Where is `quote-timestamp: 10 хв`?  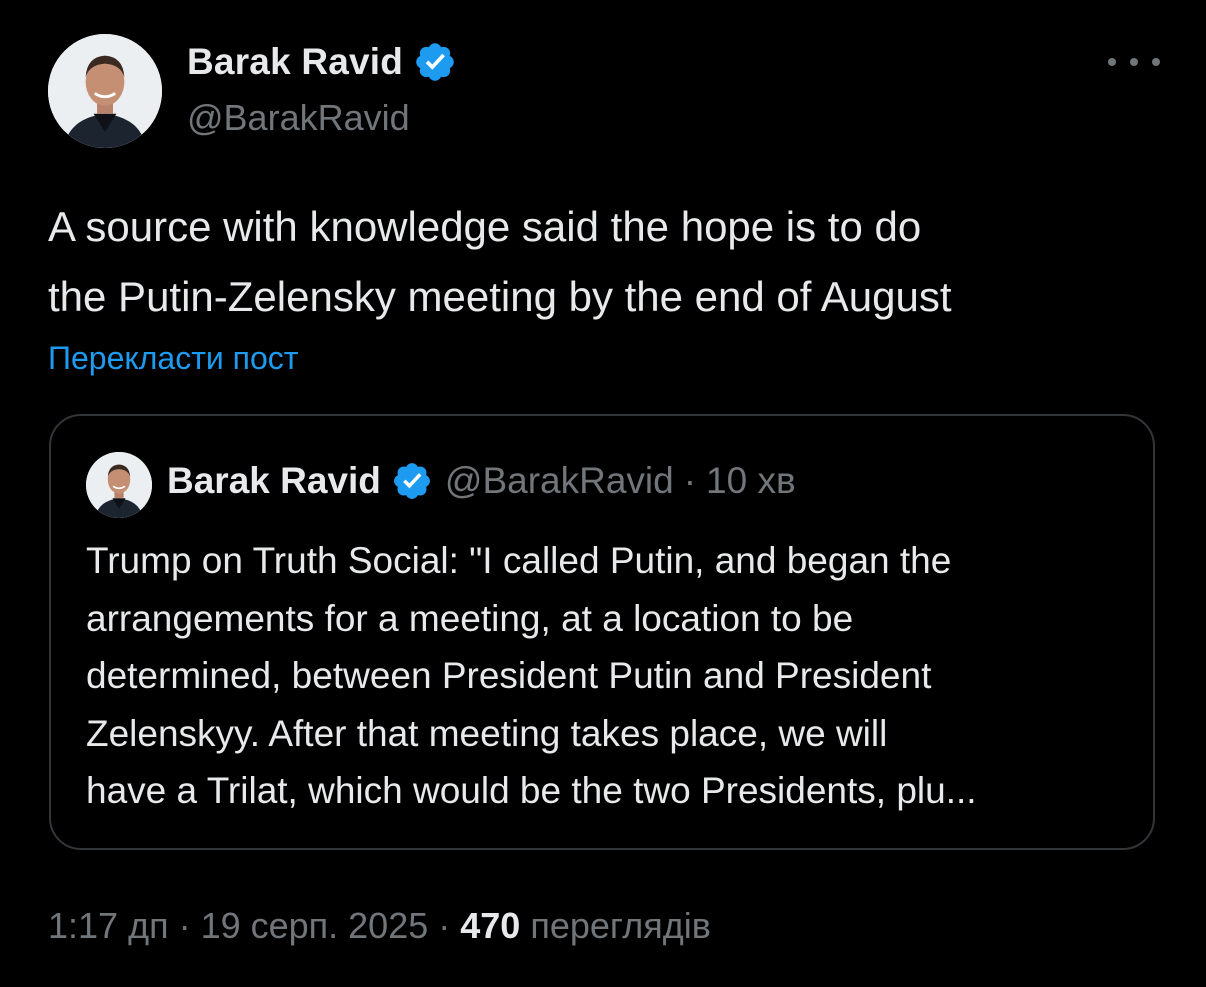
quote-timestamp: 10 хв is located at coordinates (751, 480).